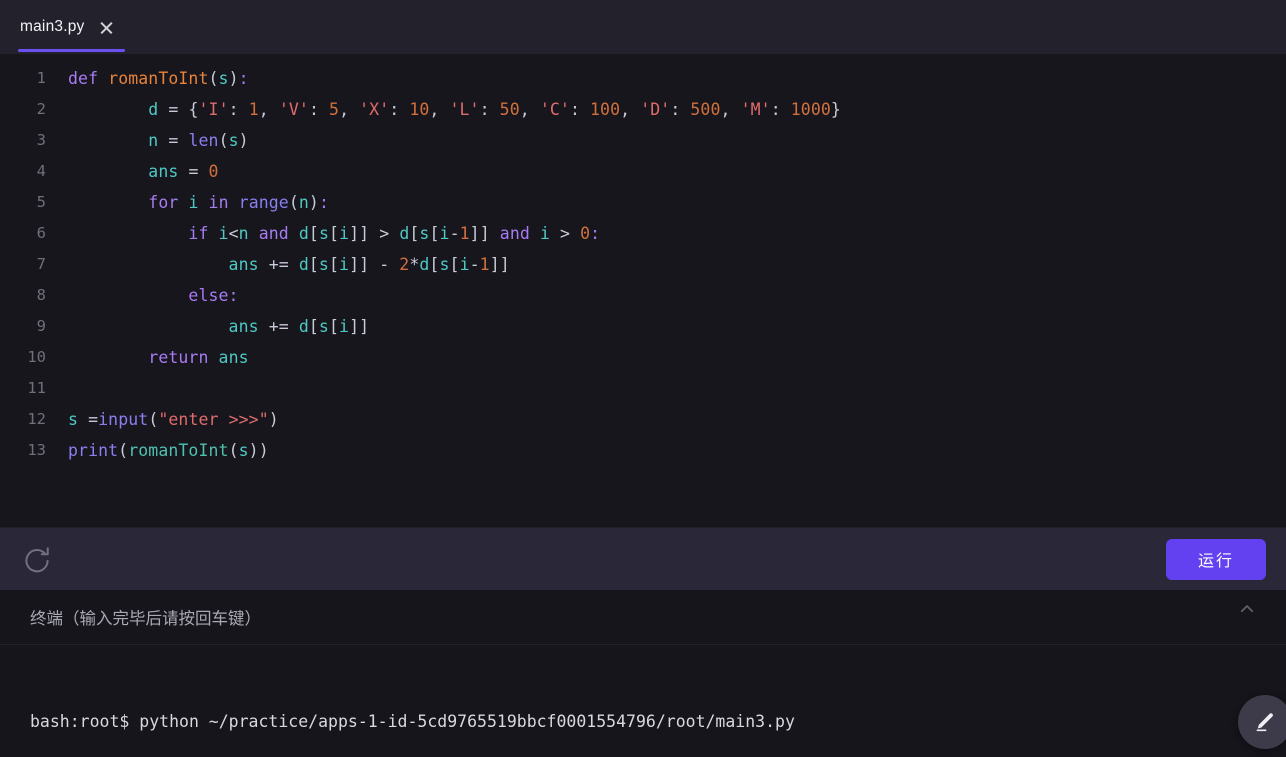 The image size is (1286, 757). What do you see at coordinates (198, 233) in the screenshot?
I see `code-token: if` at bounding box center [198, 233].